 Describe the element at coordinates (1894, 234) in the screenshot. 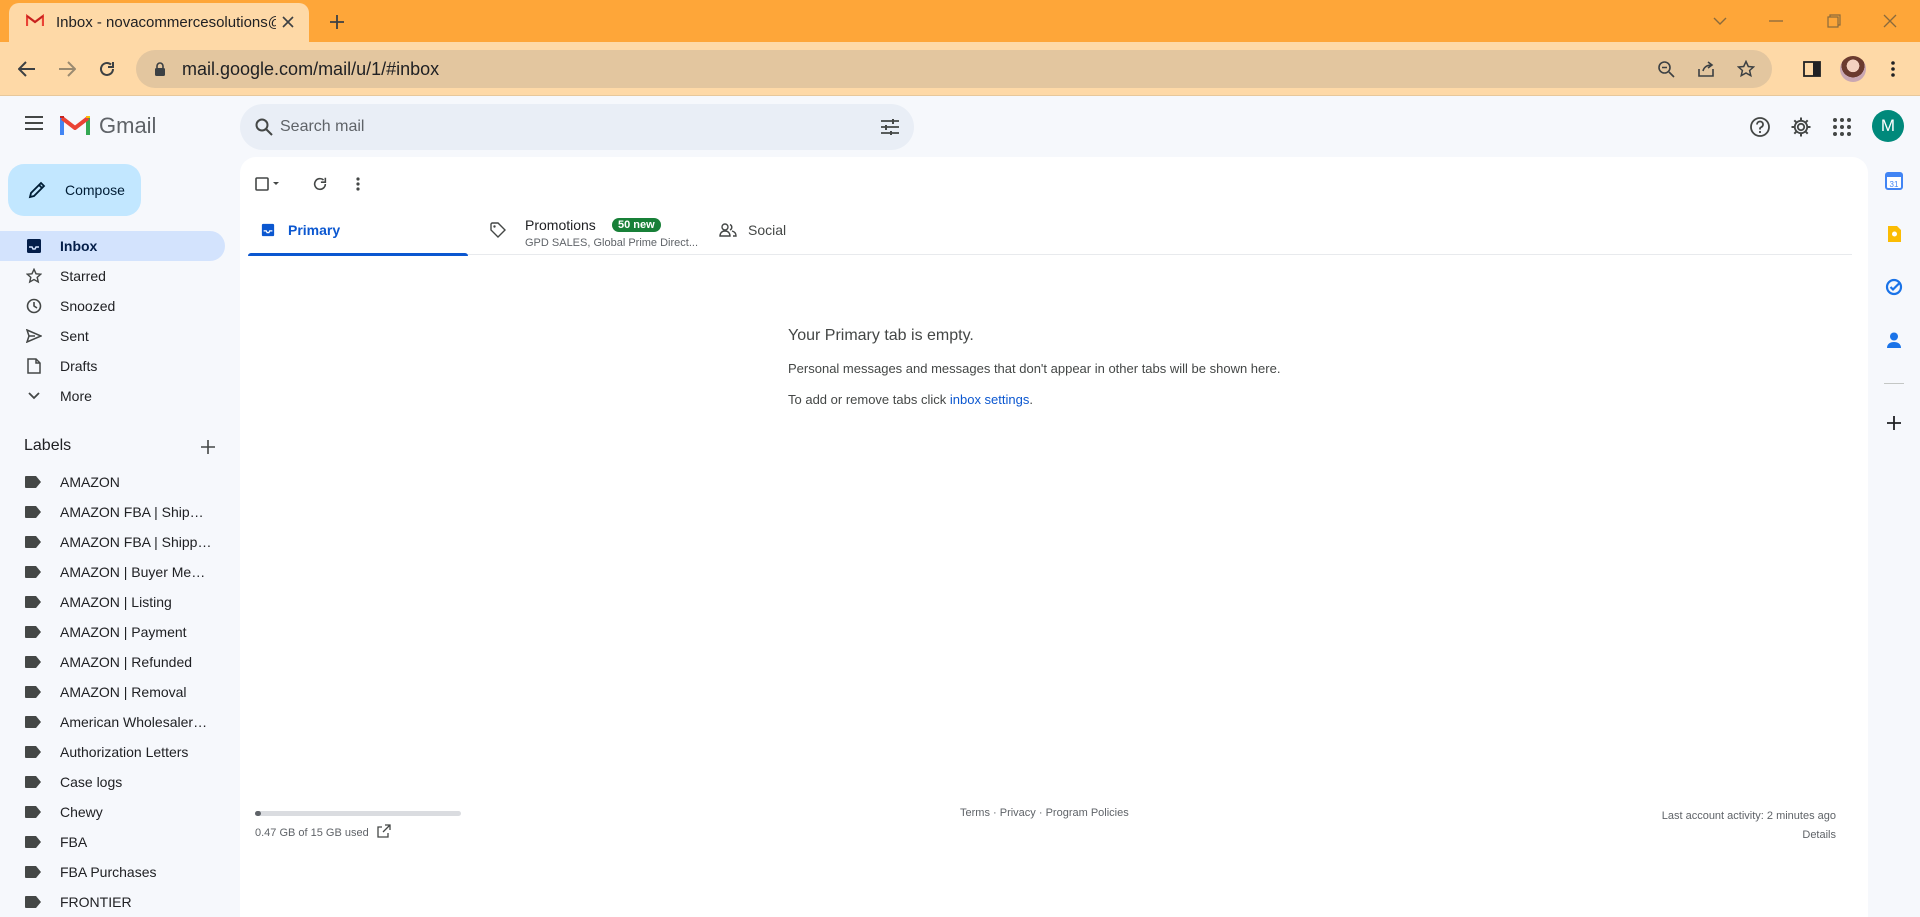

I see `keep-icon` at that location.